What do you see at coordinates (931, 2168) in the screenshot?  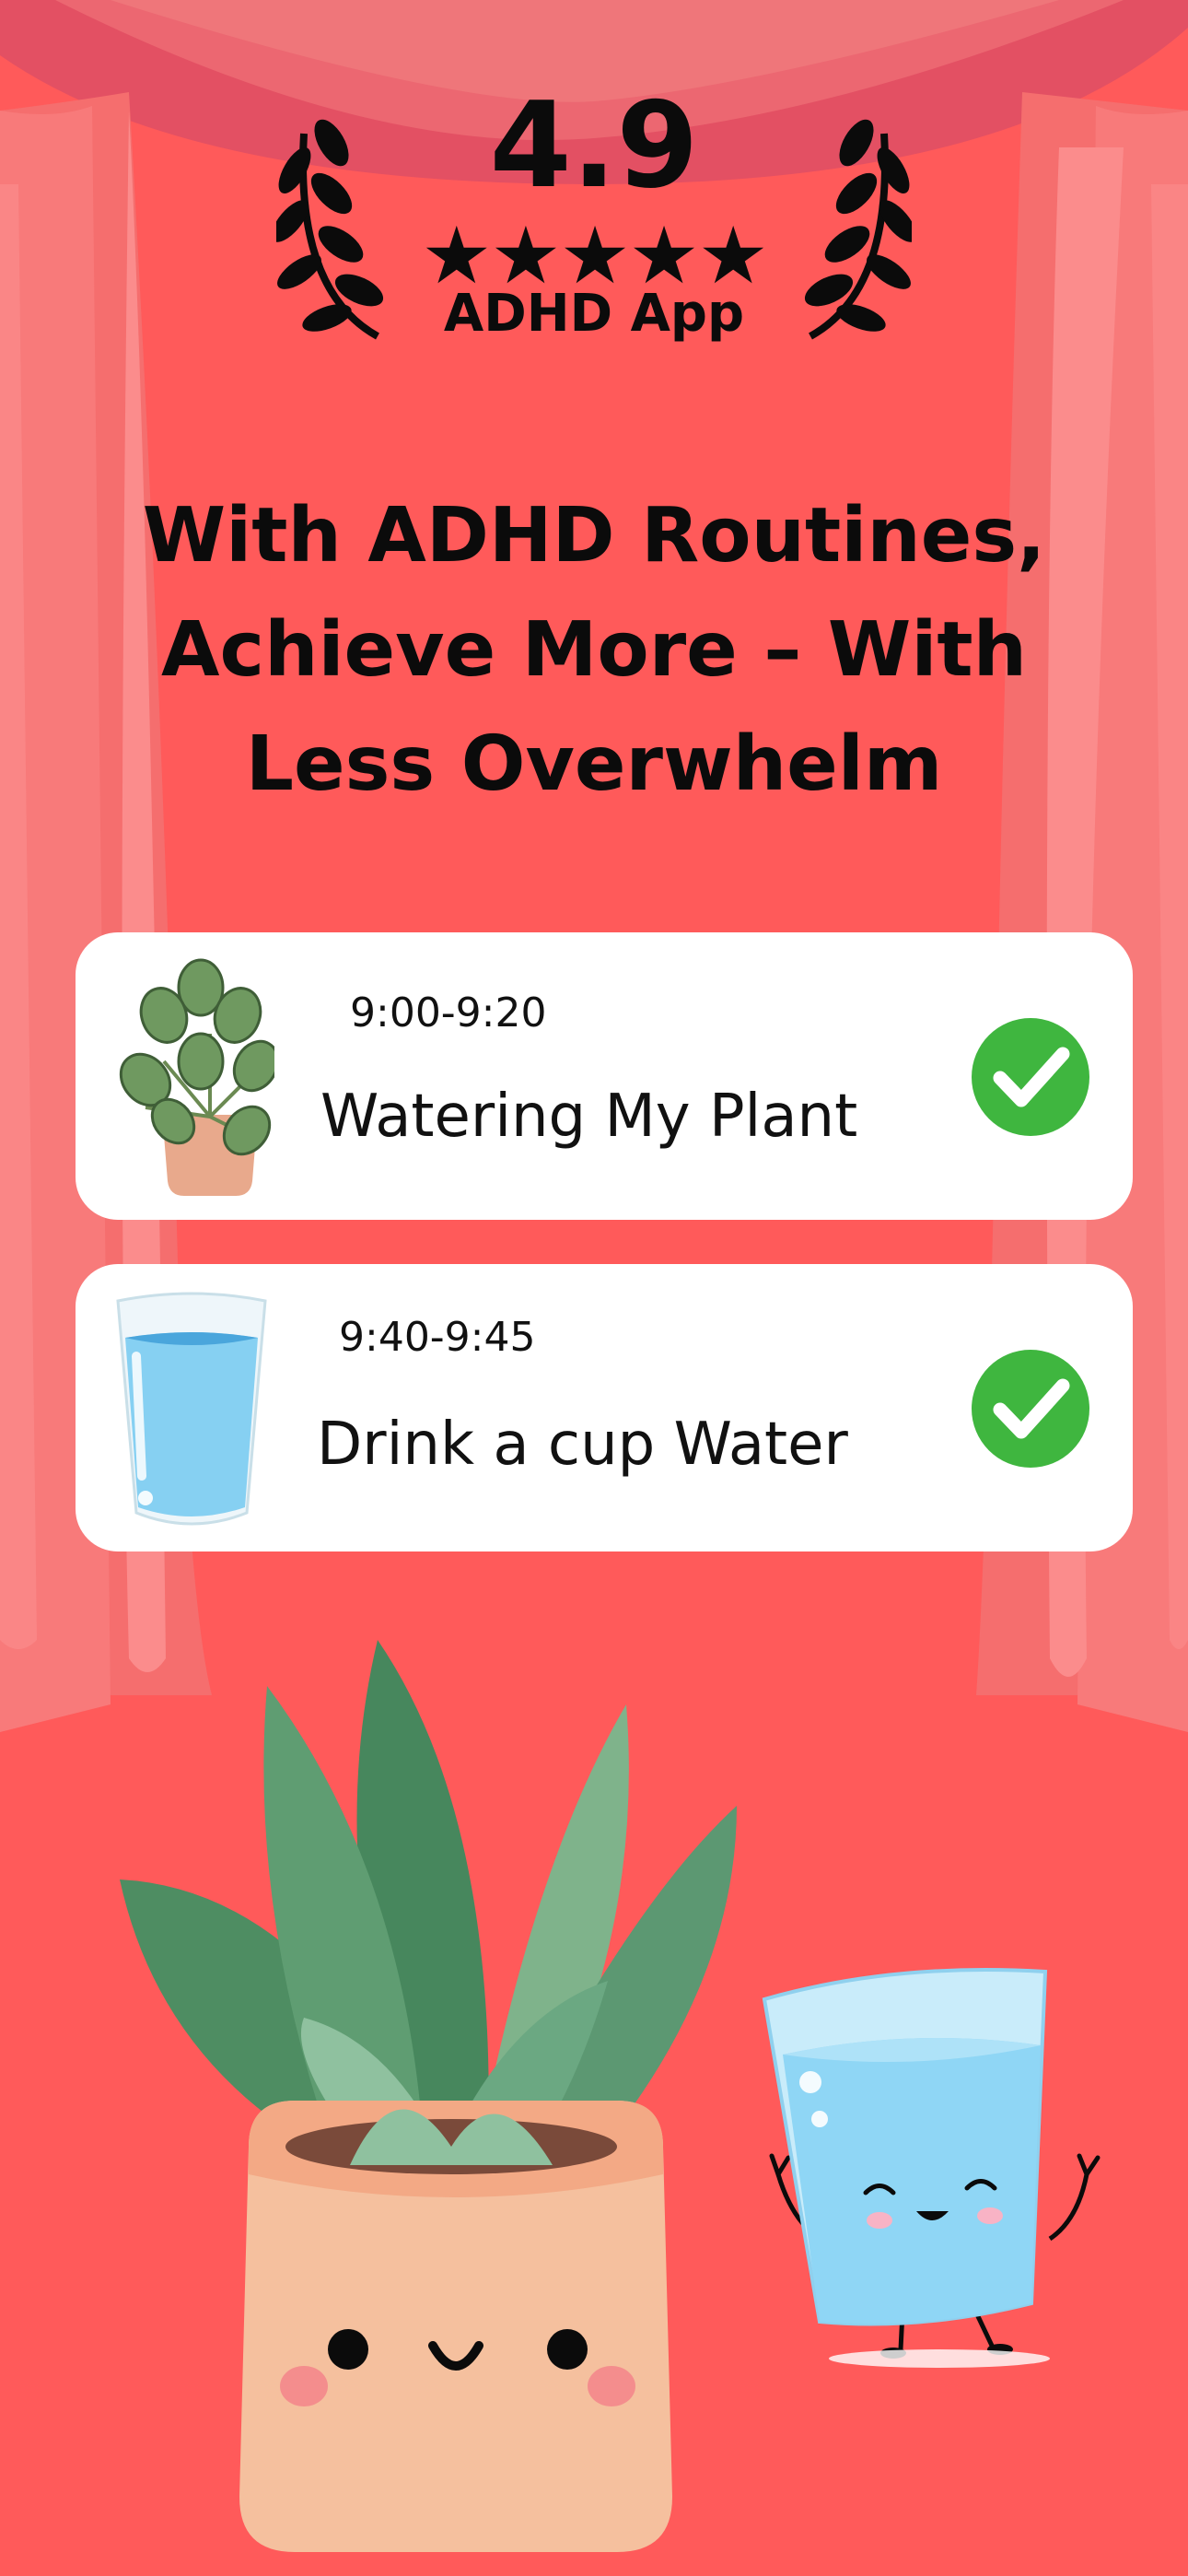 I see `dancing-water-glass-illustration` at bounding box center [931, 2168].